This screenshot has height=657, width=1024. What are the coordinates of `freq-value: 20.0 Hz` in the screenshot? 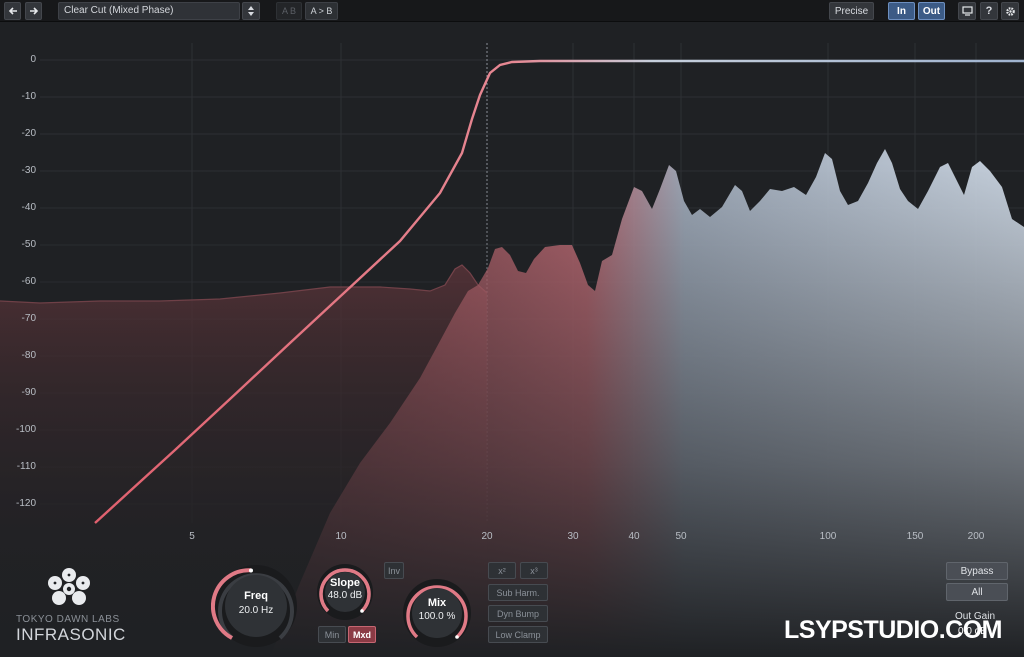 It's located at (256, 610).